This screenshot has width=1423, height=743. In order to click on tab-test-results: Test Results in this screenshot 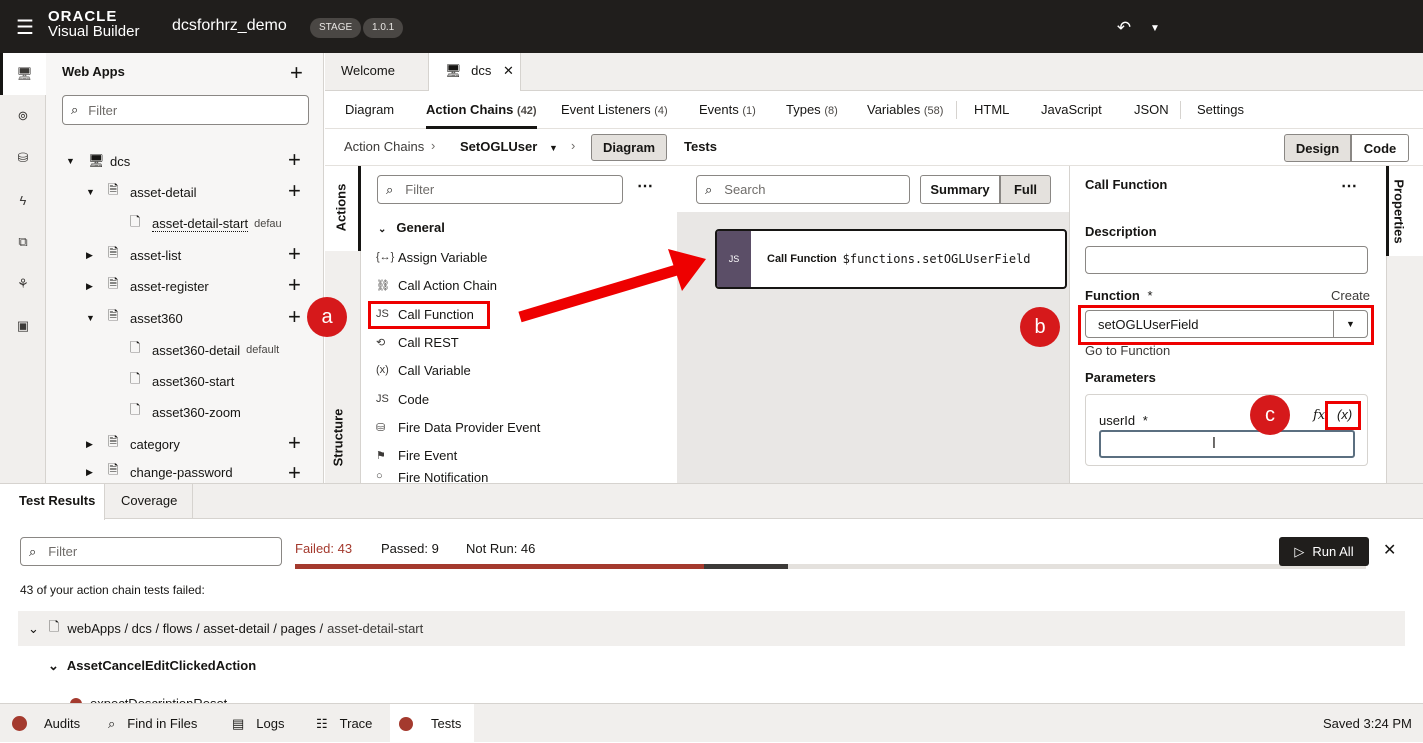, I will do `click(52, 502)`.